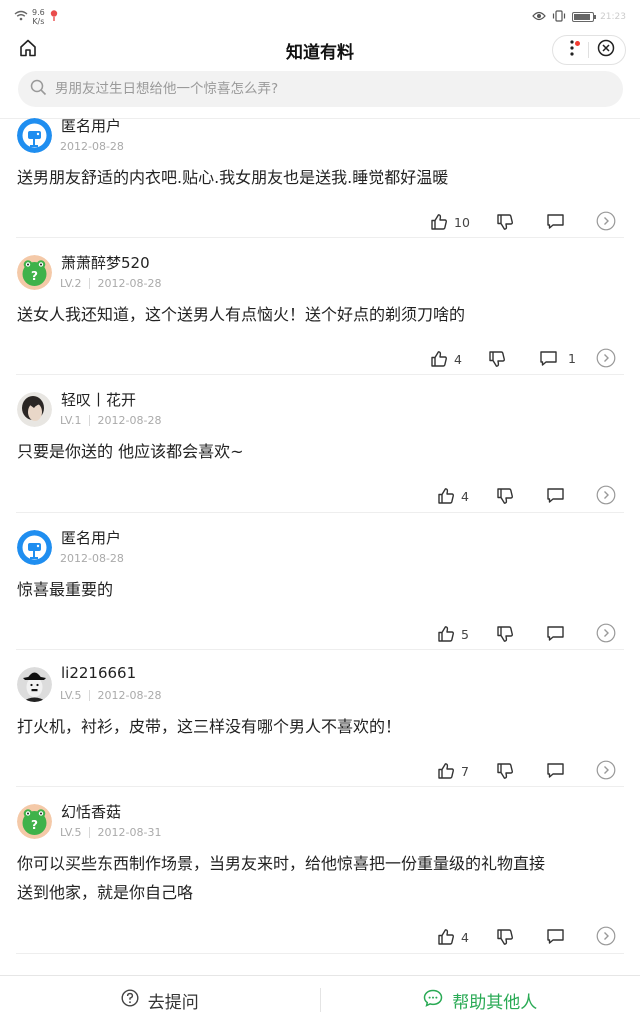 This screenshot has width=640, height=1024. I want to click on search-bar, so click(320, 89).